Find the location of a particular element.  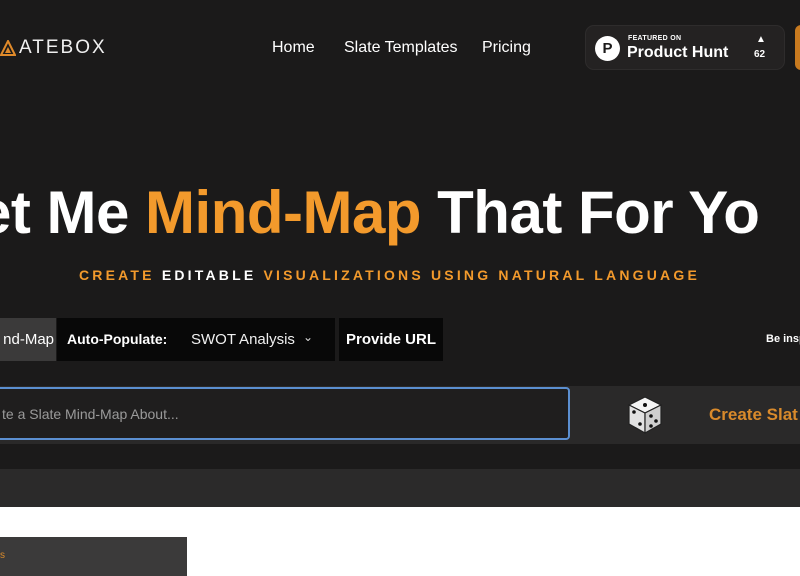

upvote-count: 62 is located at coordinates (760, 54).